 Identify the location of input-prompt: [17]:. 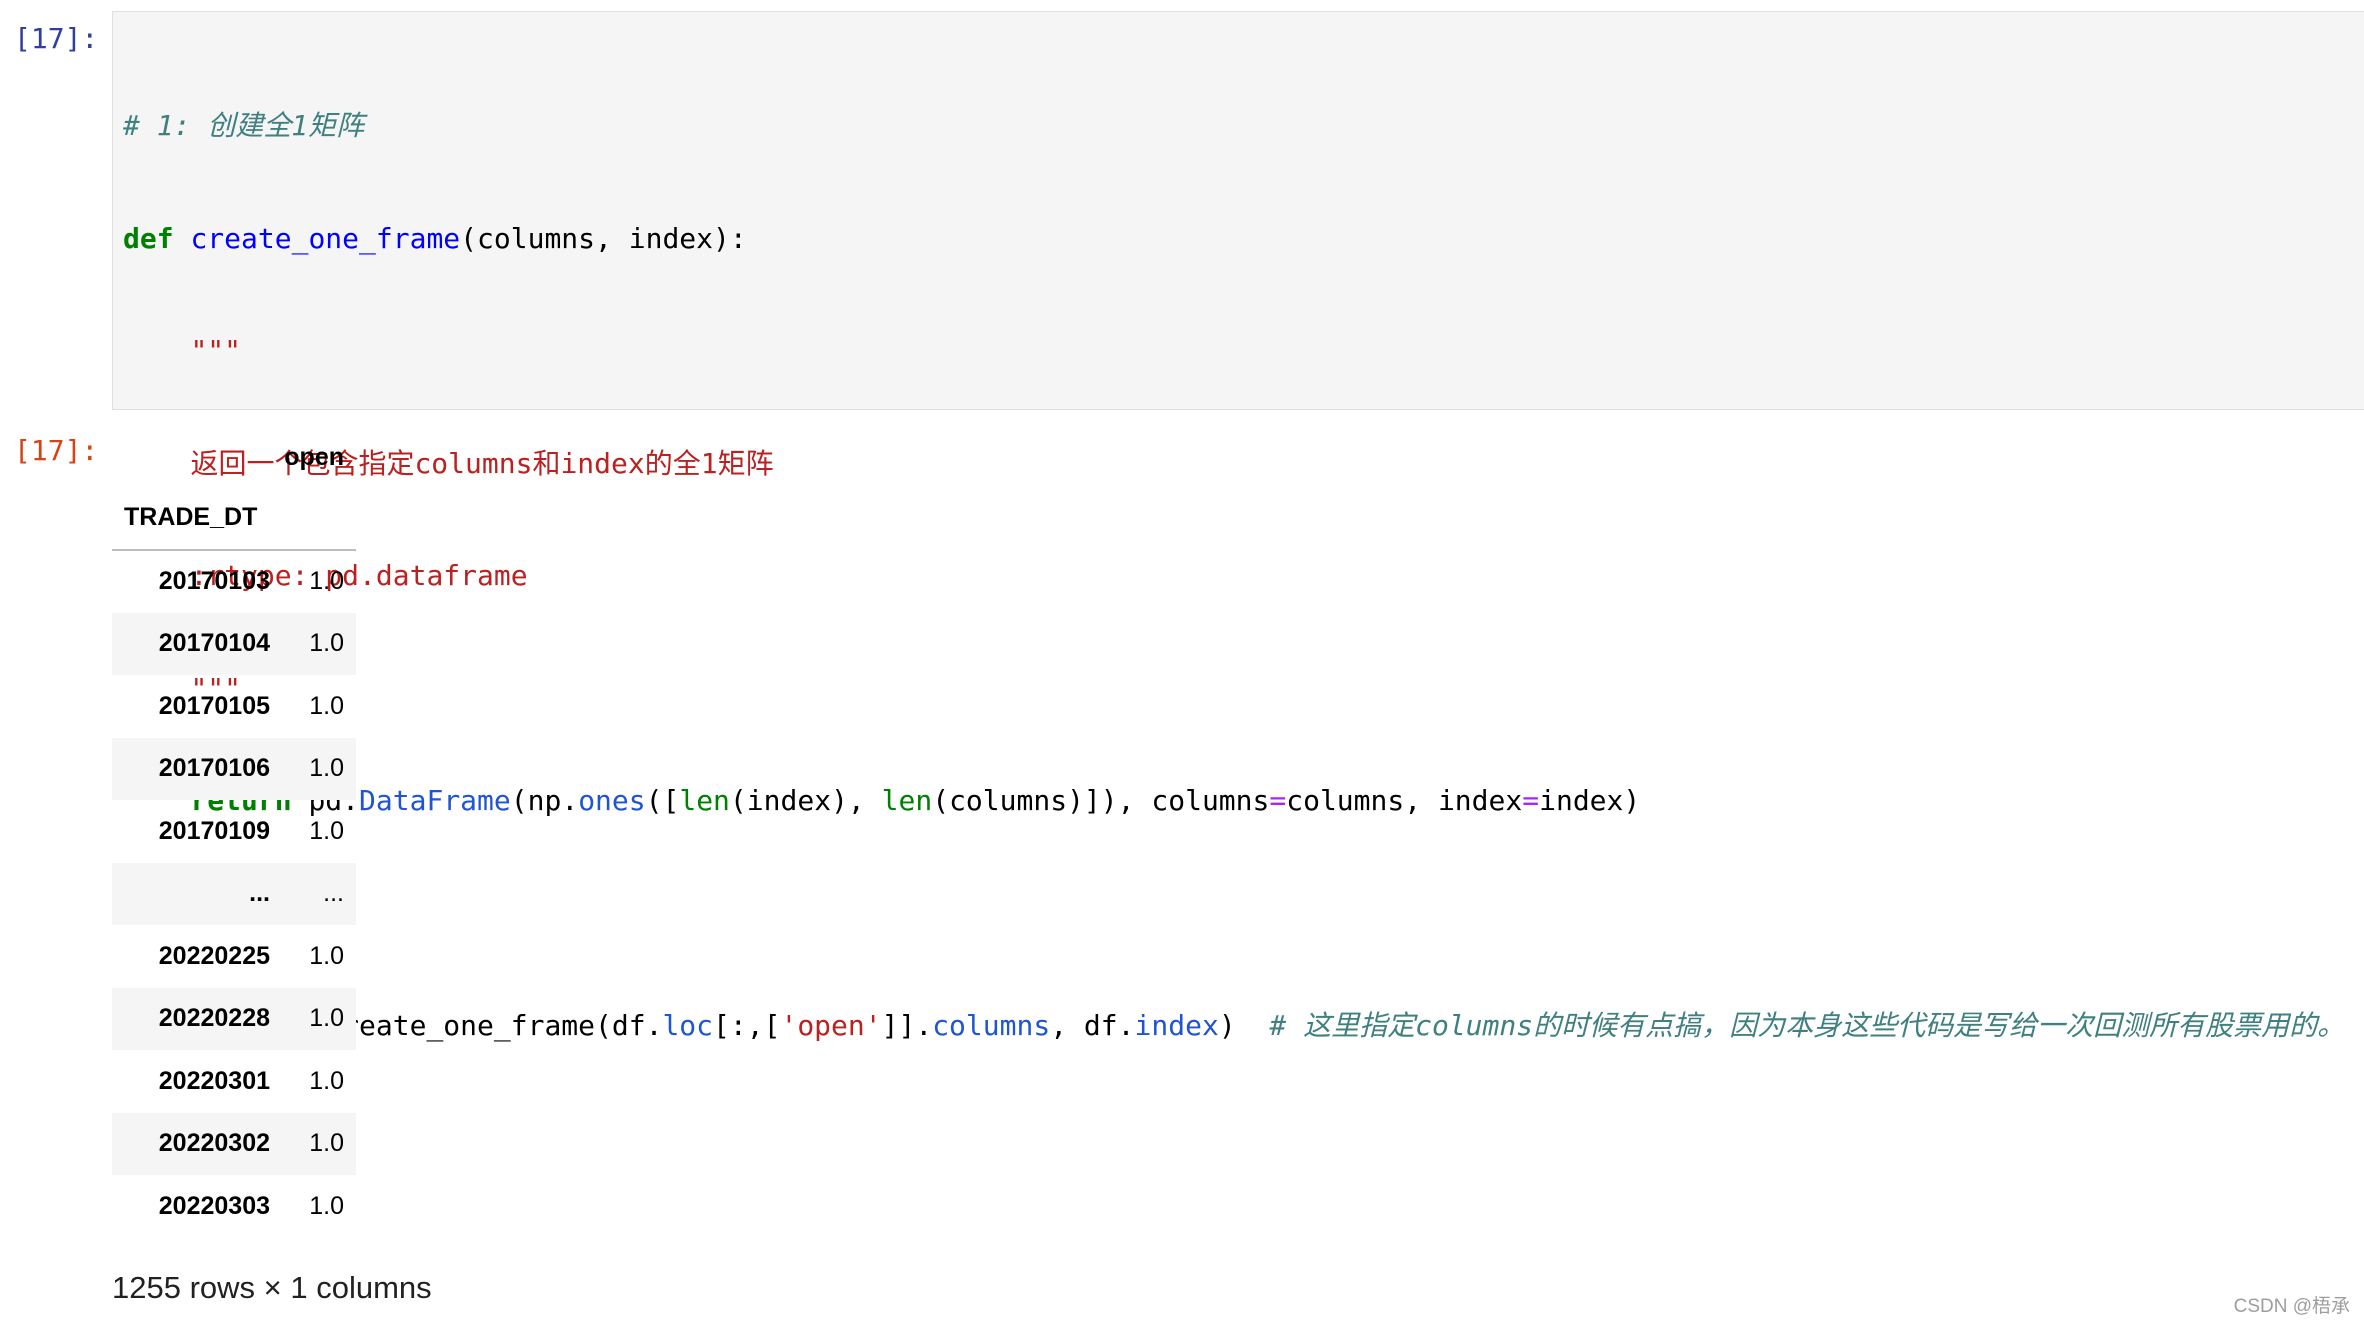
(56, 38).